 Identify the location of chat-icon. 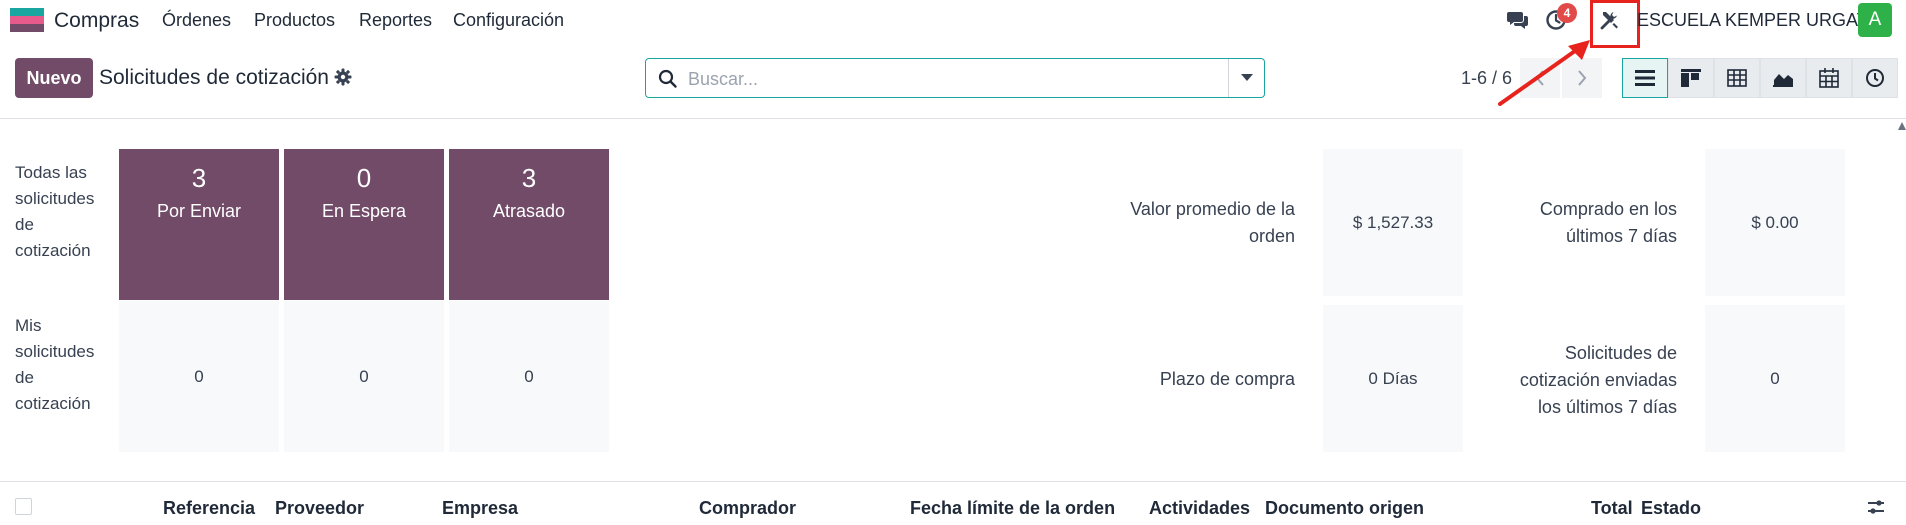
(1518, 20).